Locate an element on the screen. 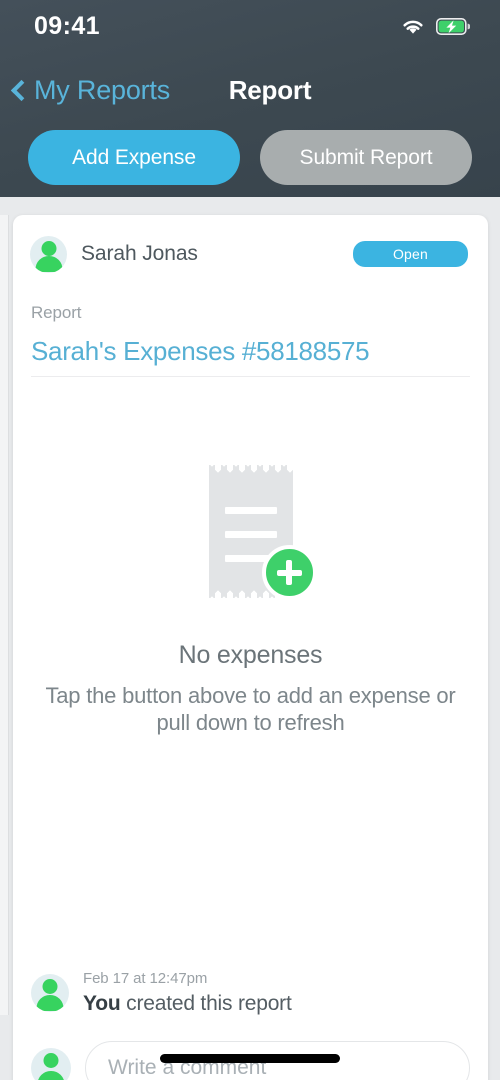  wifi-icon is located at coordinates (413, 27).